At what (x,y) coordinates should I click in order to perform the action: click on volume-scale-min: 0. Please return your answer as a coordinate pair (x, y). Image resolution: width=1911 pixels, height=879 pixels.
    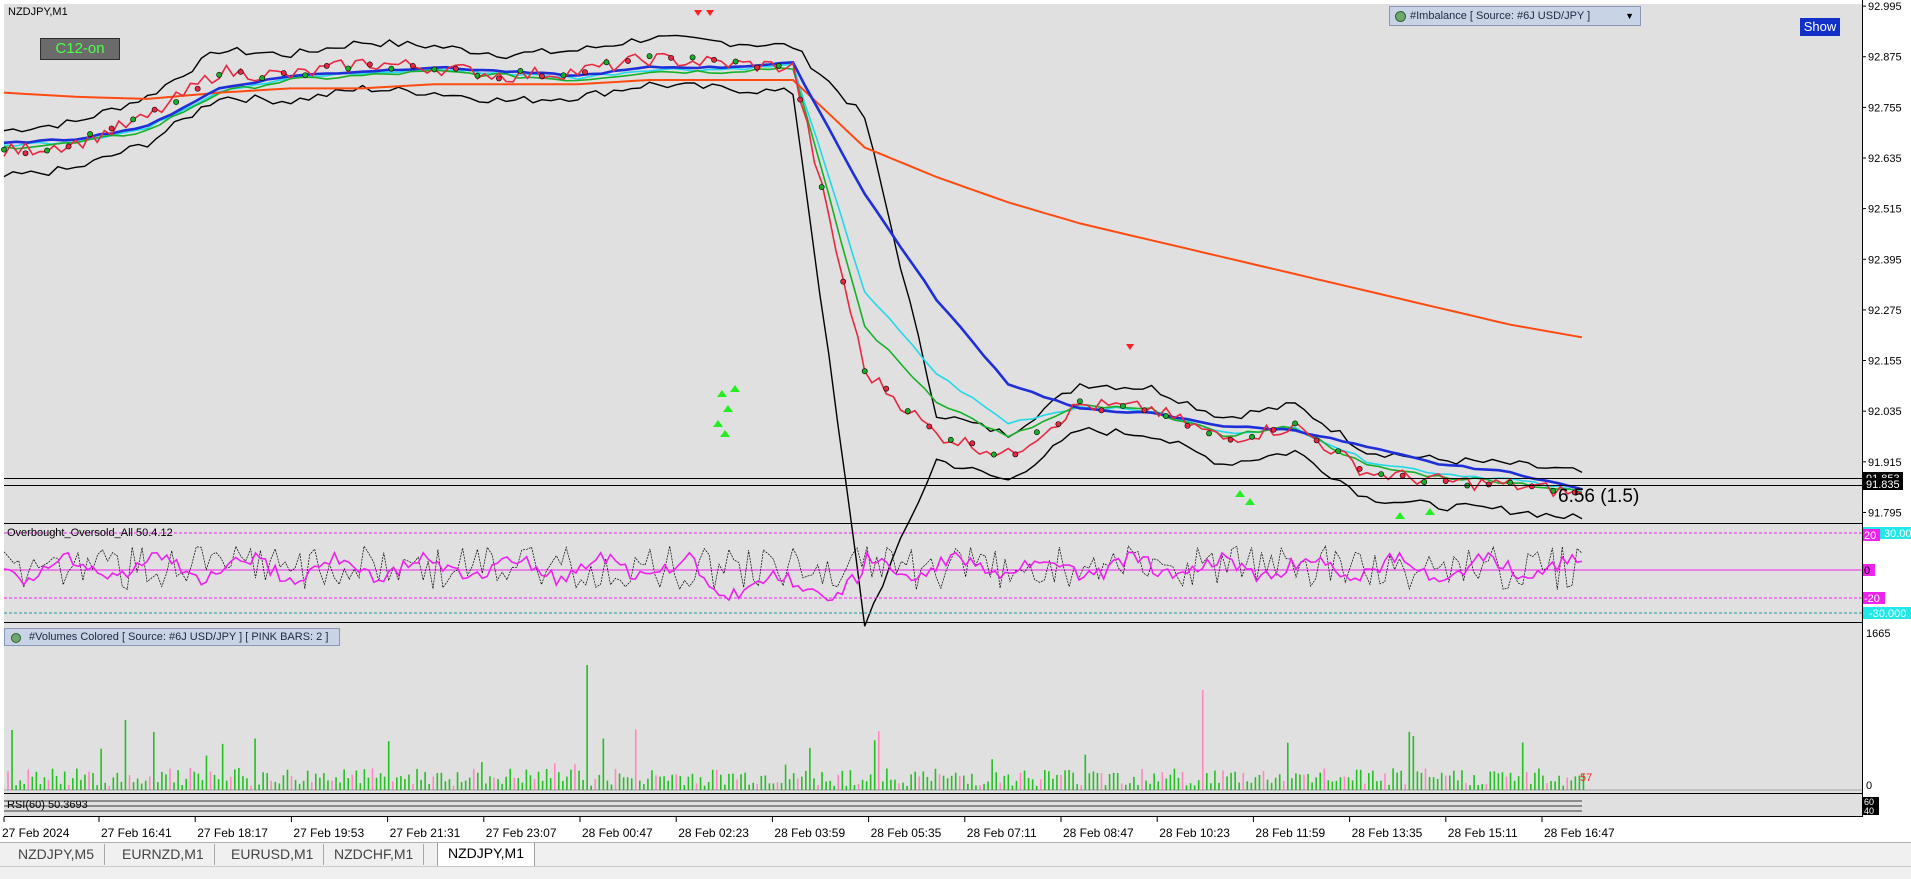
    Looking at the image, I should click on (1869, 786).